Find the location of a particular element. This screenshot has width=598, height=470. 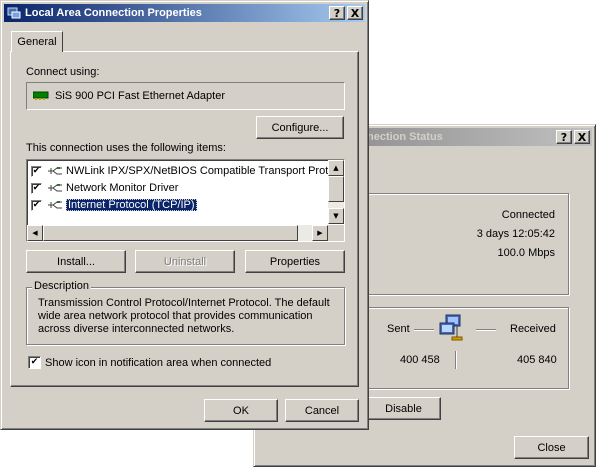

network-activity-icon is located at coordinates (455, 328).